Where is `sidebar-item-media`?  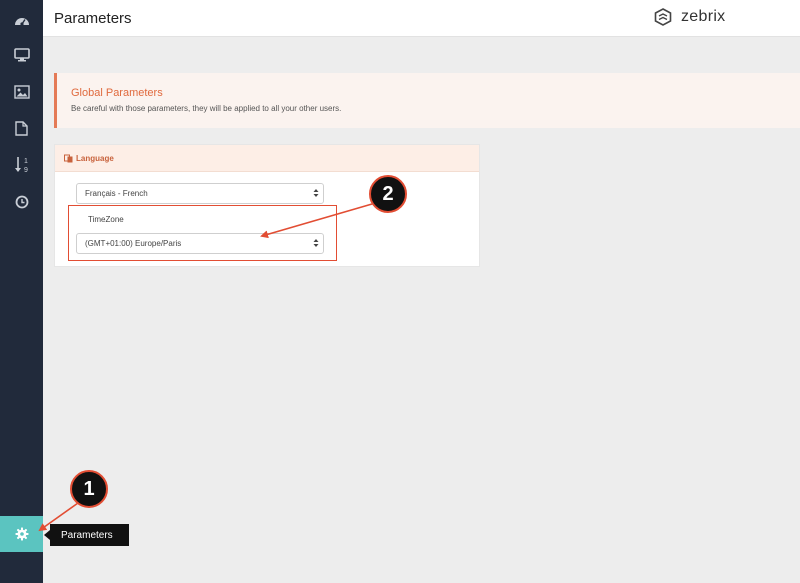 sidebar-item-media is located at coordinates (21, 92).